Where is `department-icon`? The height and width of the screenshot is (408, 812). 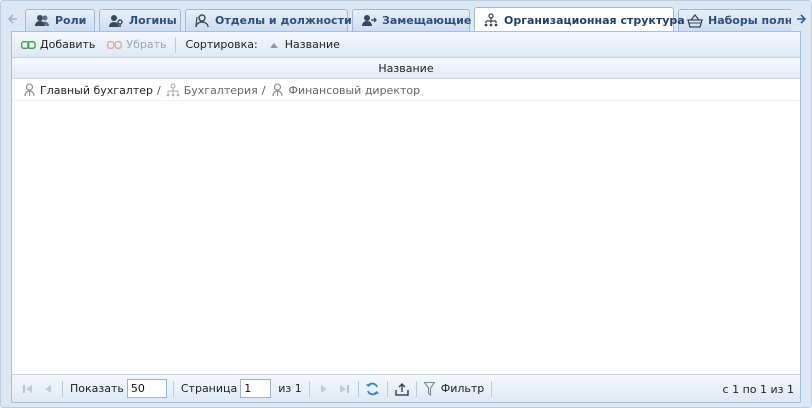
department-icon is located at coordinates (173, 90).